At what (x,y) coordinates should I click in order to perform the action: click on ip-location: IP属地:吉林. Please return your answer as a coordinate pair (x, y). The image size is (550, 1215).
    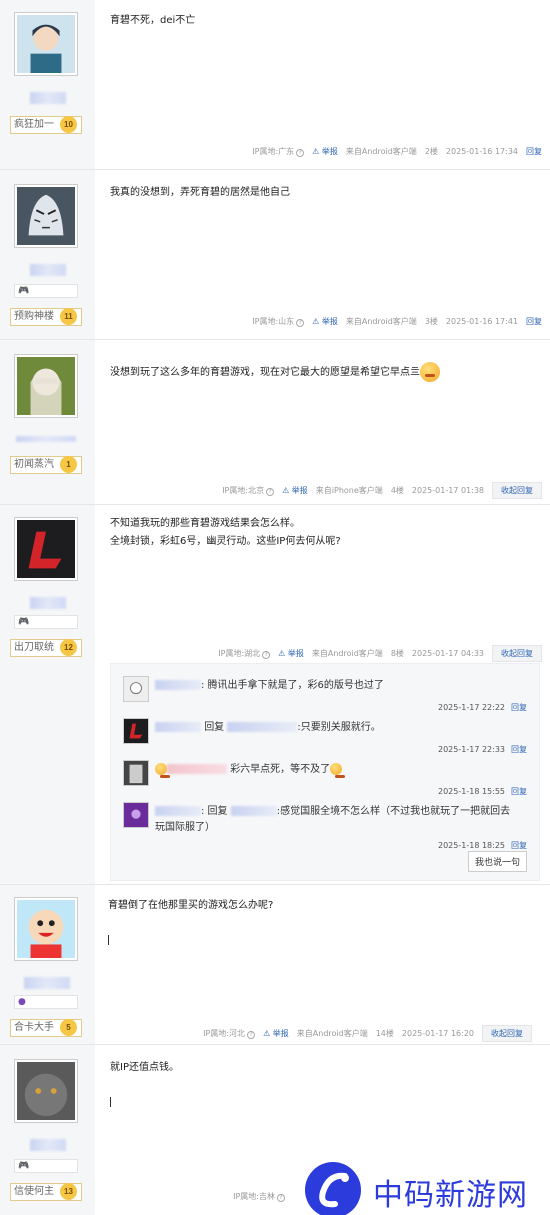
    Looking at the image, I should click on (254, 1196).